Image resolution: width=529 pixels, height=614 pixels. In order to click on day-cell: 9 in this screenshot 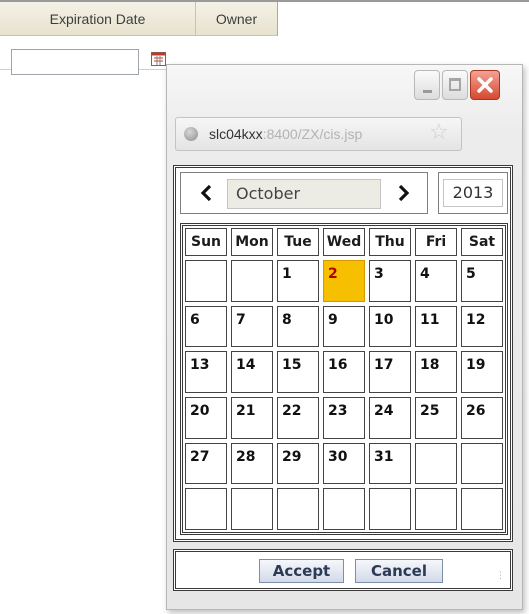, I will do `click(344, 326)`.